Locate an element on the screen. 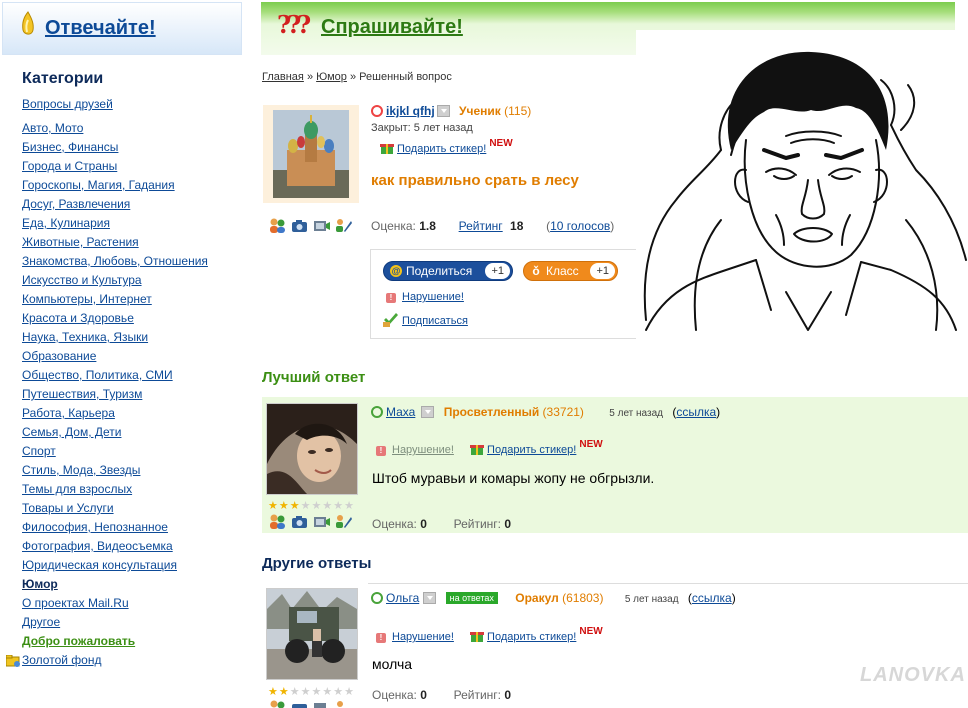 The height and width of the screenshot is (708, 968). ask-header-link: Спрашивайте! is located at coordinates (392, 27).